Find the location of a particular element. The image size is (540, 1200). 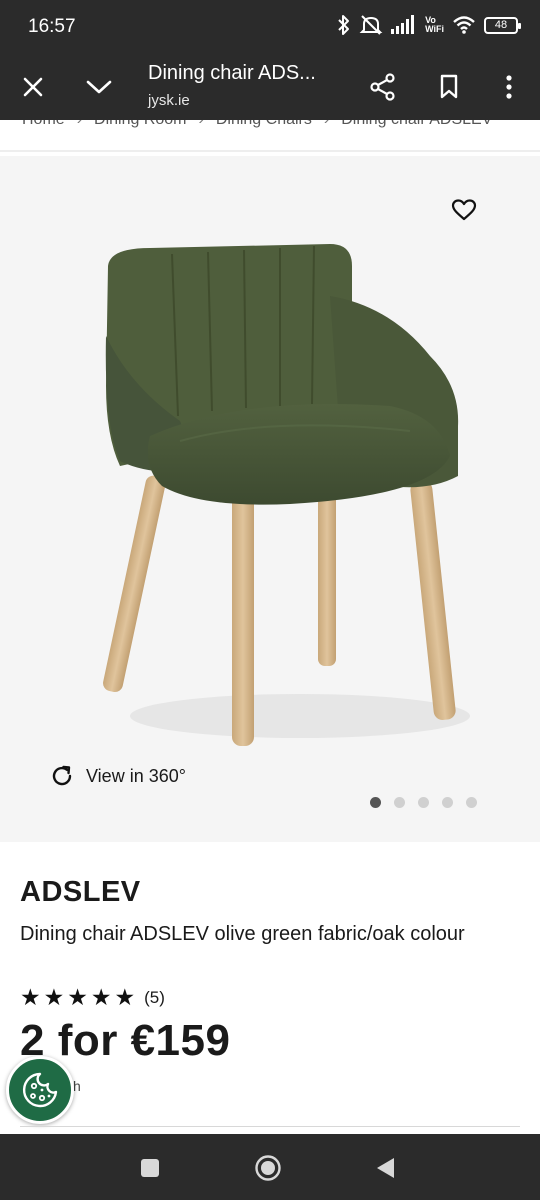

recents-button is located at coordinates (150, 1168).